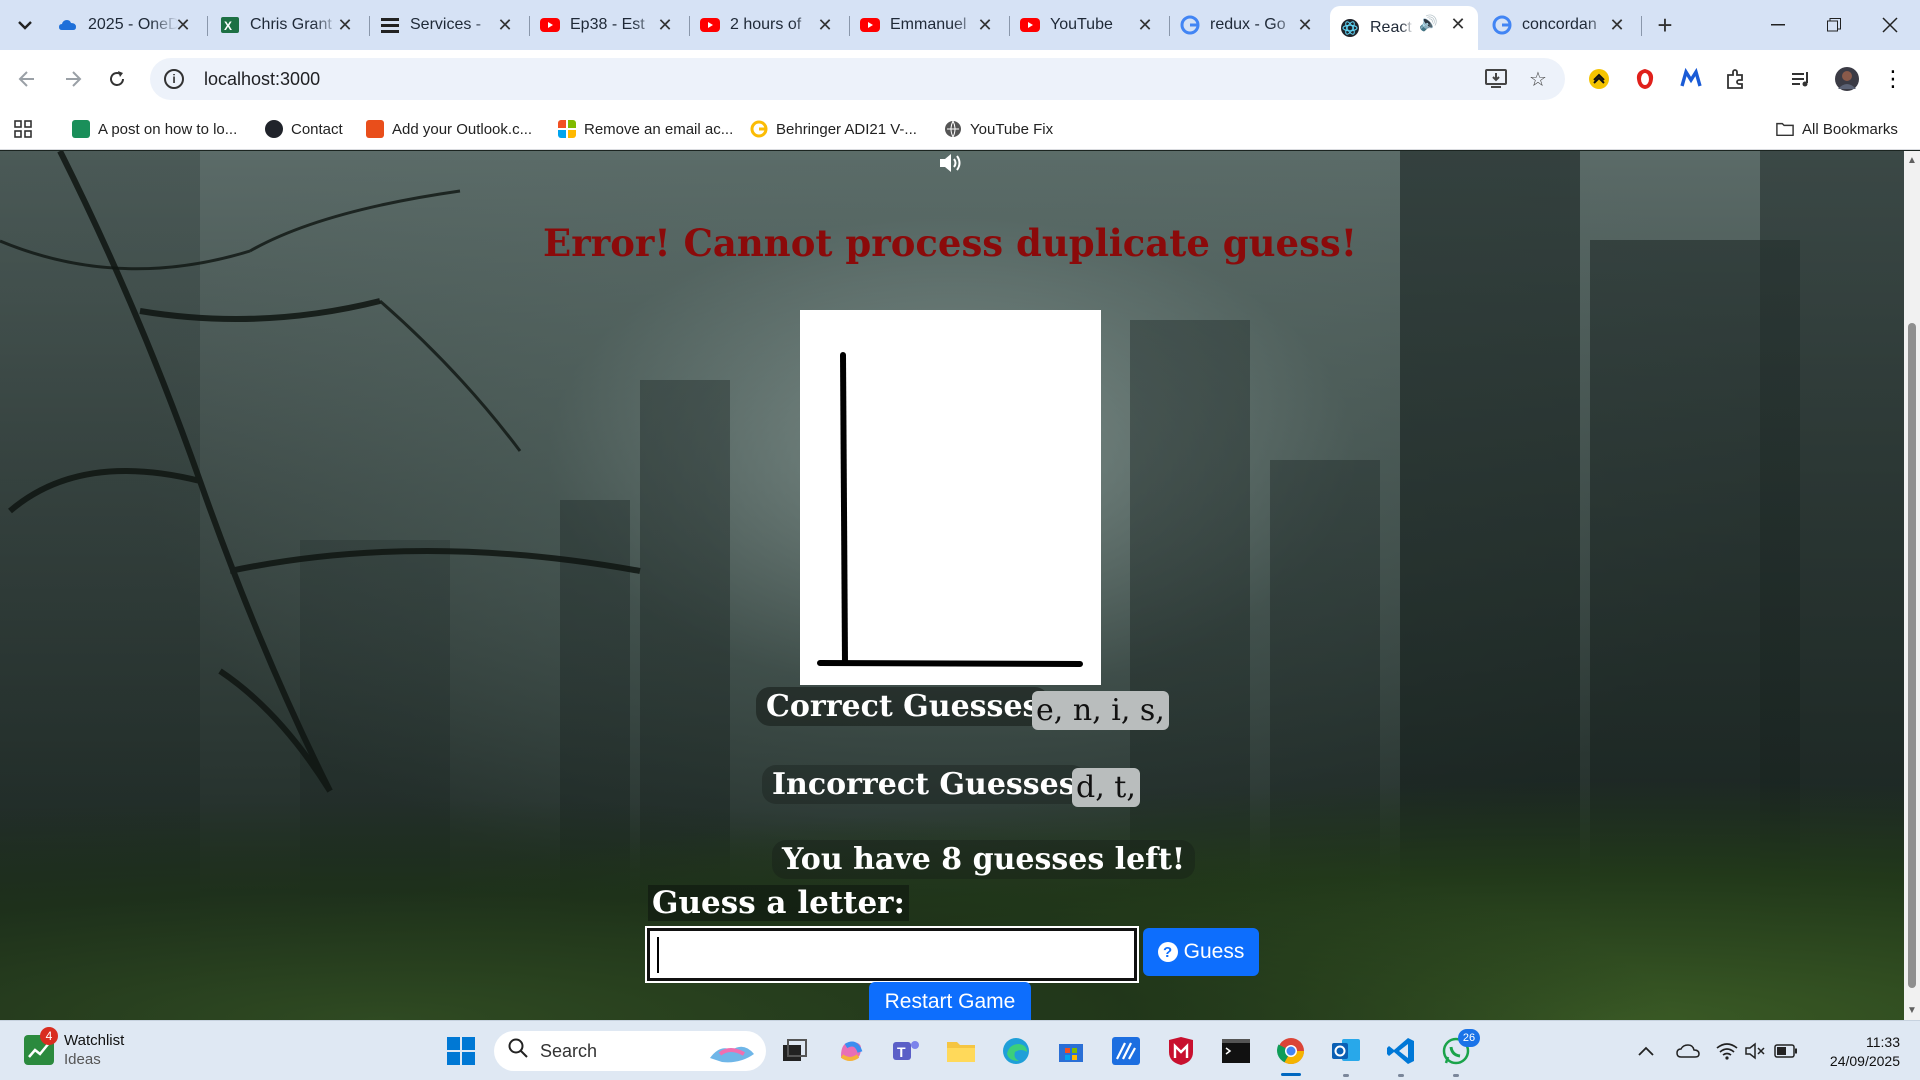 The height and width of the screenshot is (1080, 1920). Describe the element at coordinates (844, 509) in the screenshot. I see `gallows-pole` at that location.